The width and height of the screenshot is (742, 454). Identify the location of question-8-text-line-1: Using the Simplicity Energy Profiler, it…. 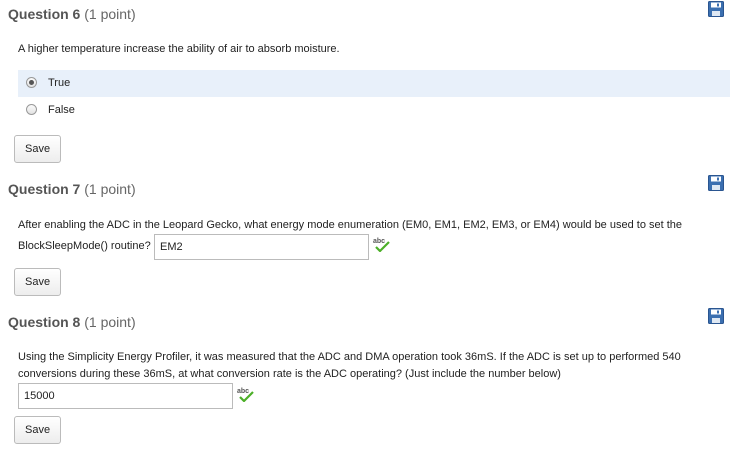
(349, 357).